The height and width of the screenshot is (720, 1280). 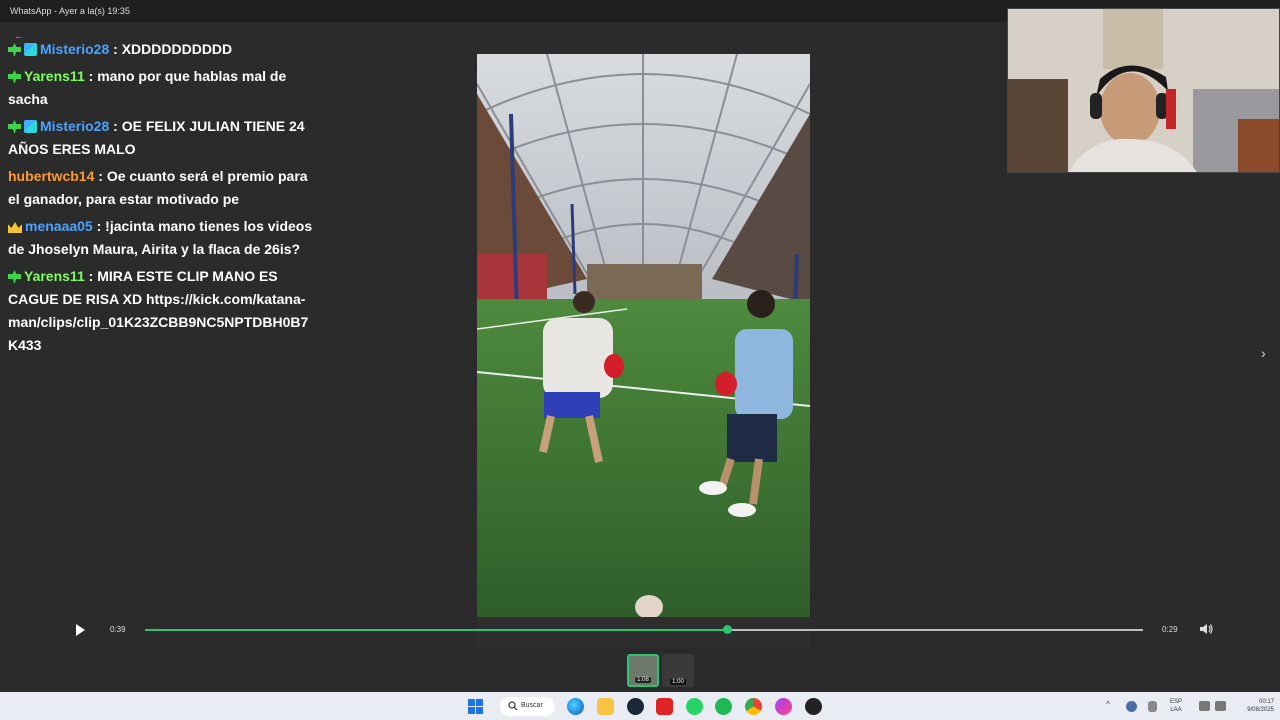 What do you see at coordinates (15, 227) in the screenshot?
I see `crown-badge-icon` at bounding box center [15, 227].